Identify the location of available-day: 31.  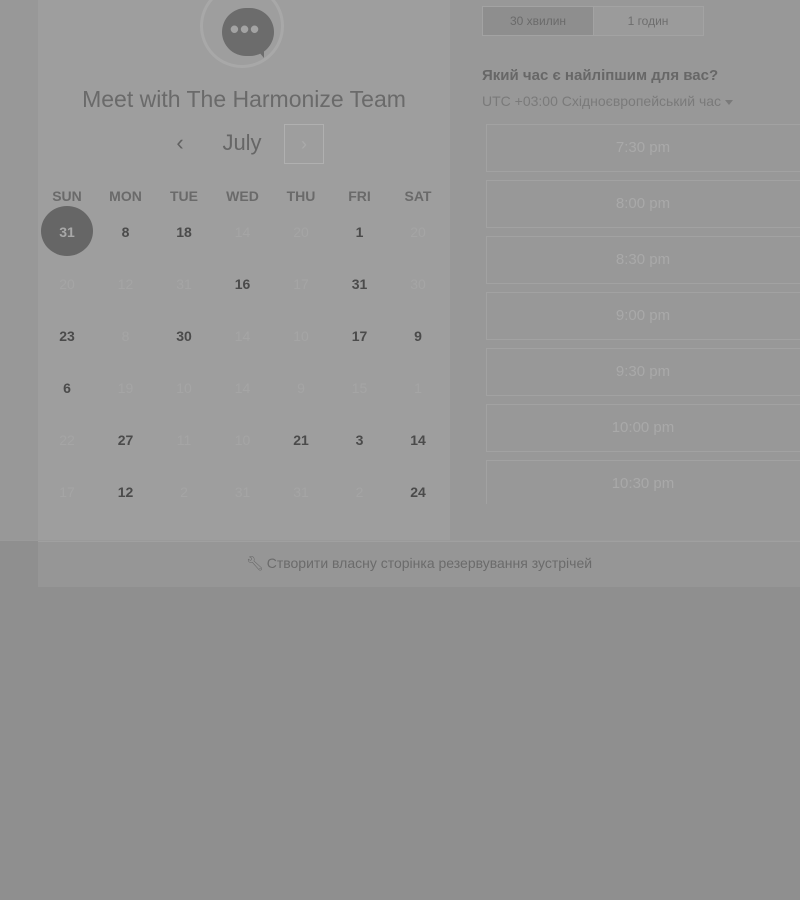
(360, 284).